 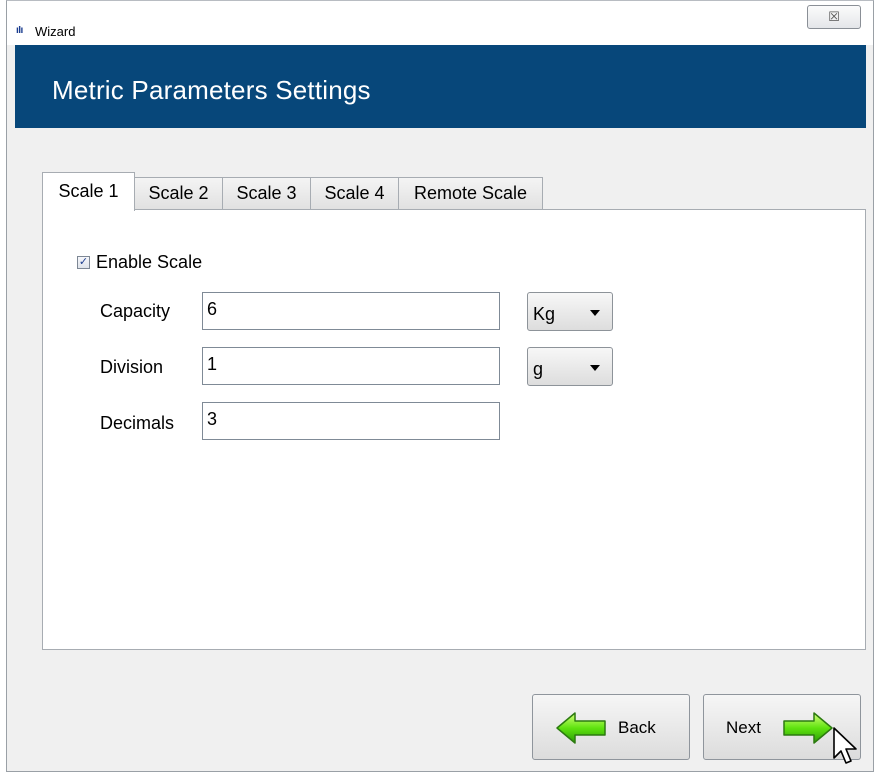 What do you see at coordinates (88, 191) in the screenshot?
I see `tab-scale-1: Scale 1` at bounding box center [88, 191].